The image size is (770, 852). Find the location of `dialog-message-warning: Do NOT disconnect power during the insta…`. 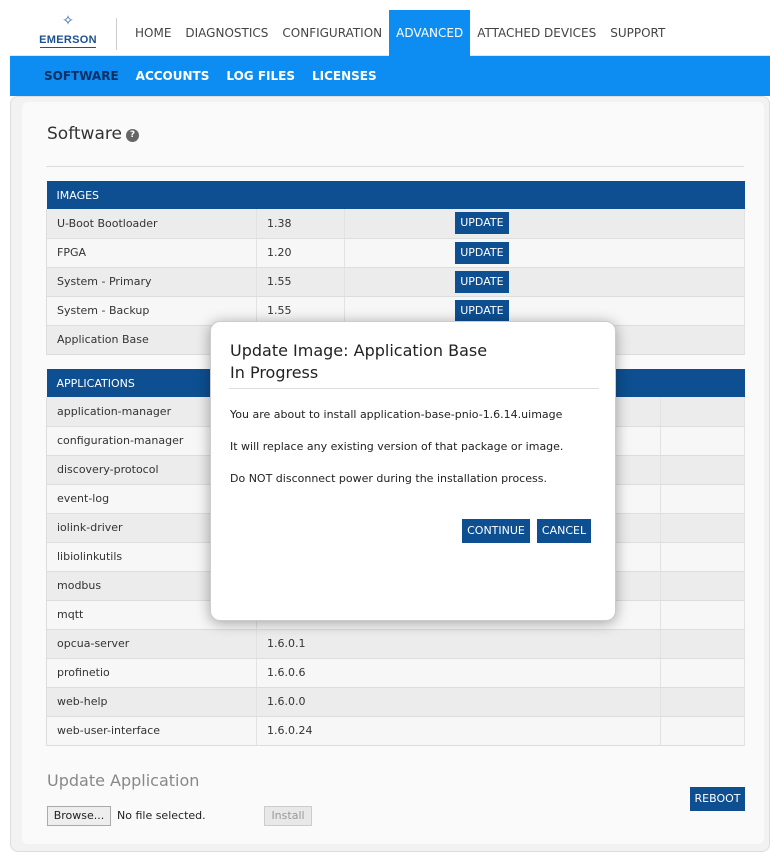

dialog-message-warning: Do NOT disconnect power during the insta… is located at coordinates (388, 478).